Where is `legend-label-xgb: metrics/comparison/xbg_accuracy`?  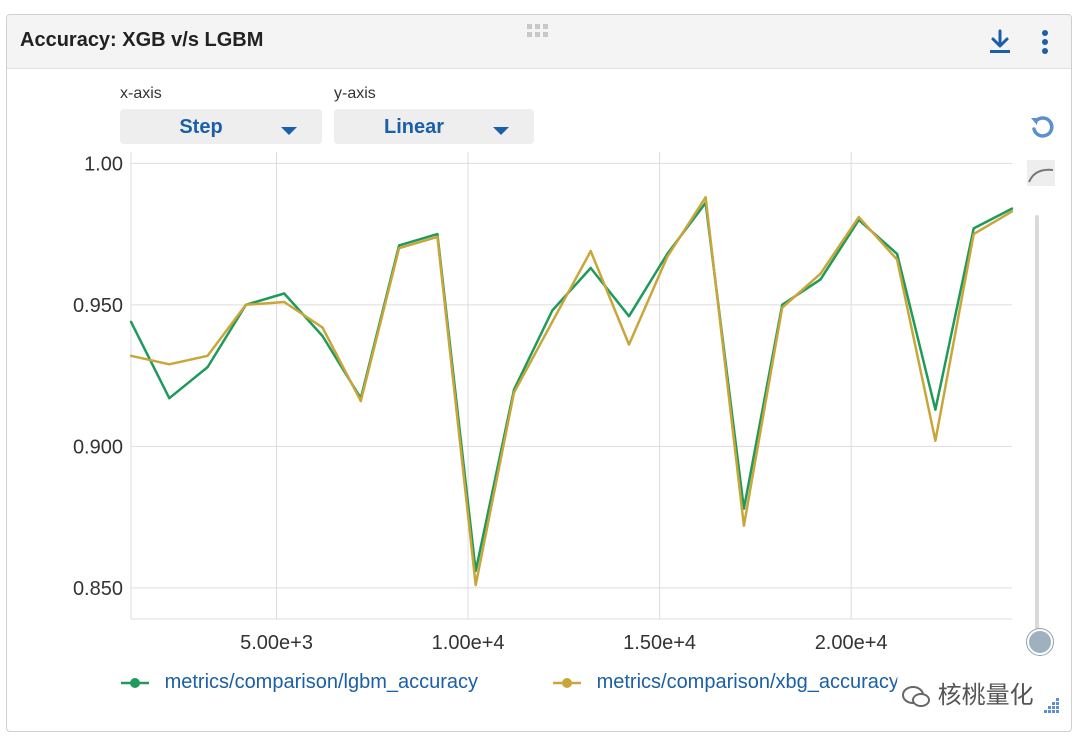 legend-label-xgb: metrics/comparison/xbg_accuracy is located at coordinates (747, 682).